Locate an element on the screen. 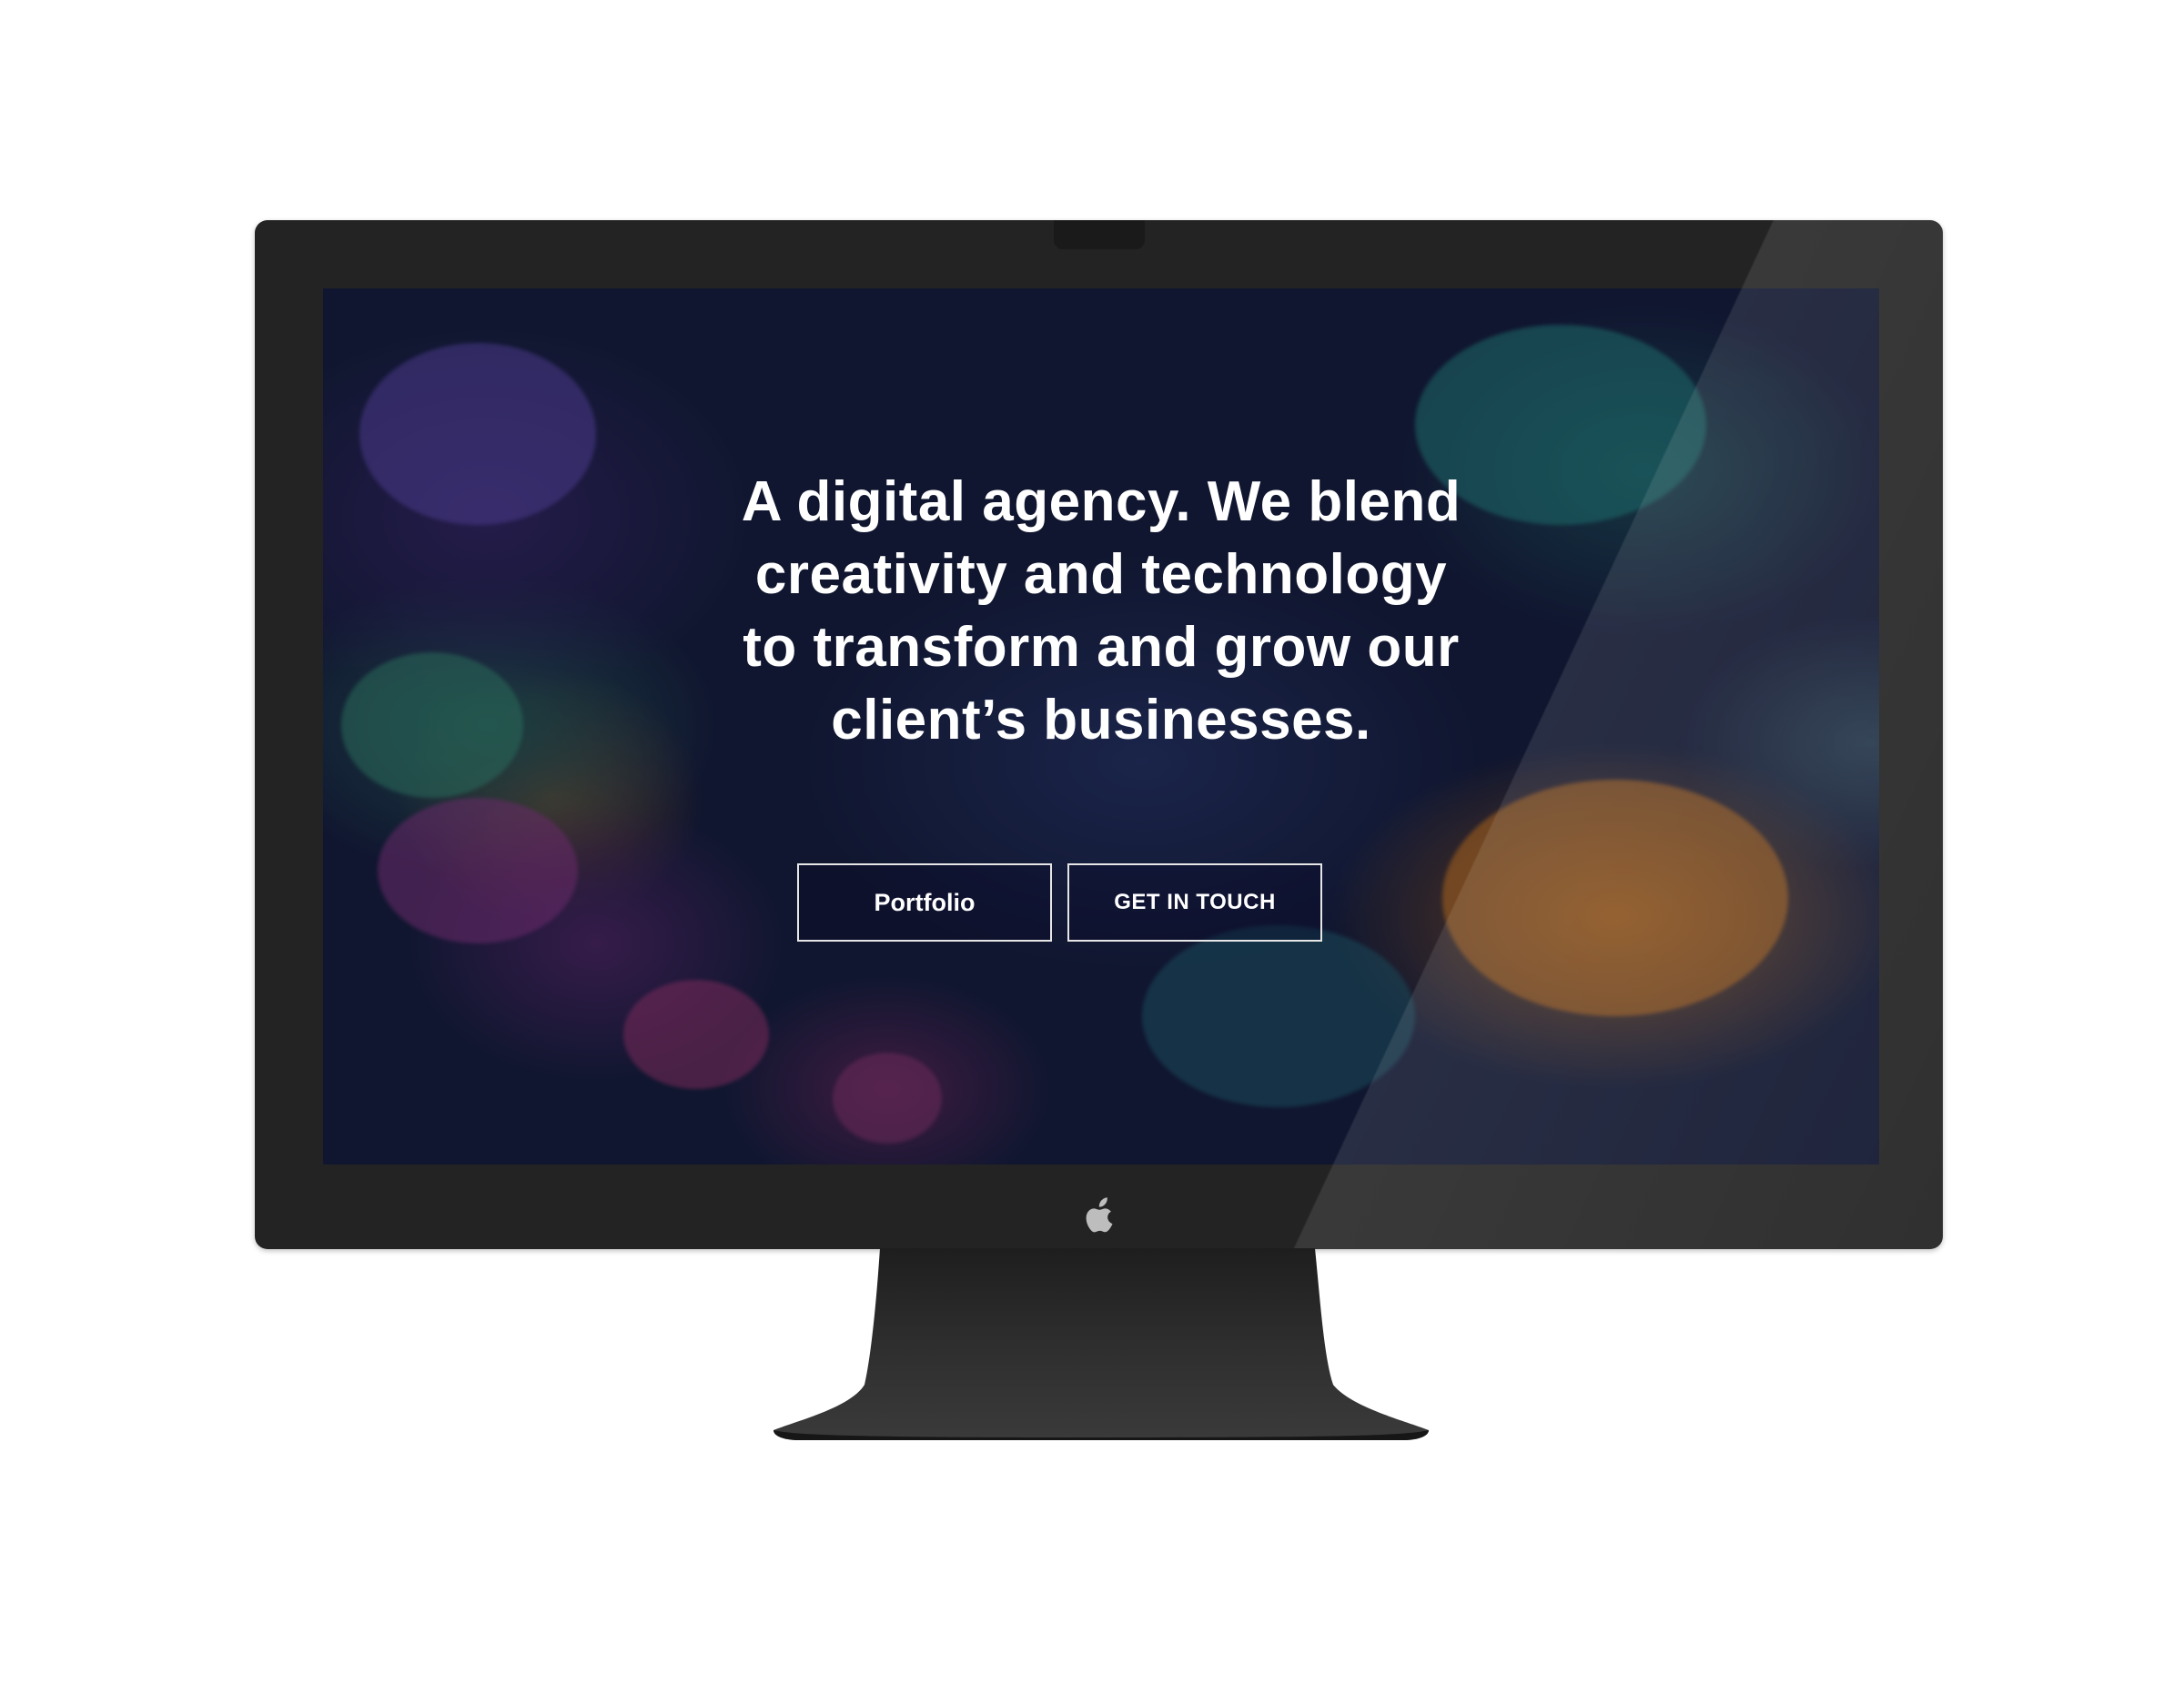 The width and height of the screenshot is (2184, 1684). monitor-stand is located at coordinates (1102, 1344).